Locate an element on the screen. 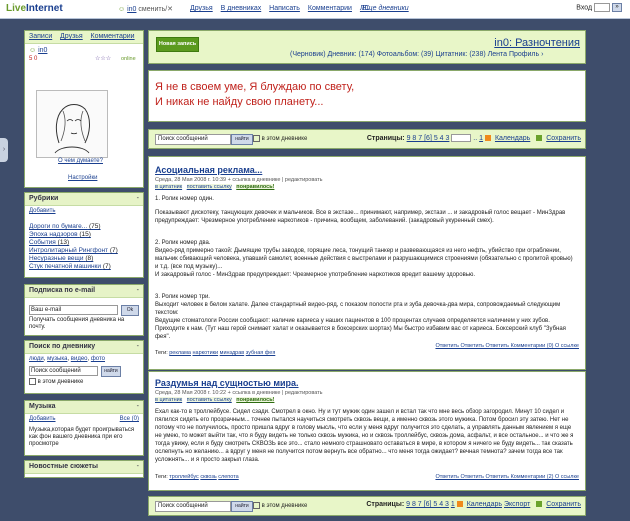 The width and height of the screenshot is (630, 521). diary-search-check-row: в этом дневнике is located at coordinates (56, 381).